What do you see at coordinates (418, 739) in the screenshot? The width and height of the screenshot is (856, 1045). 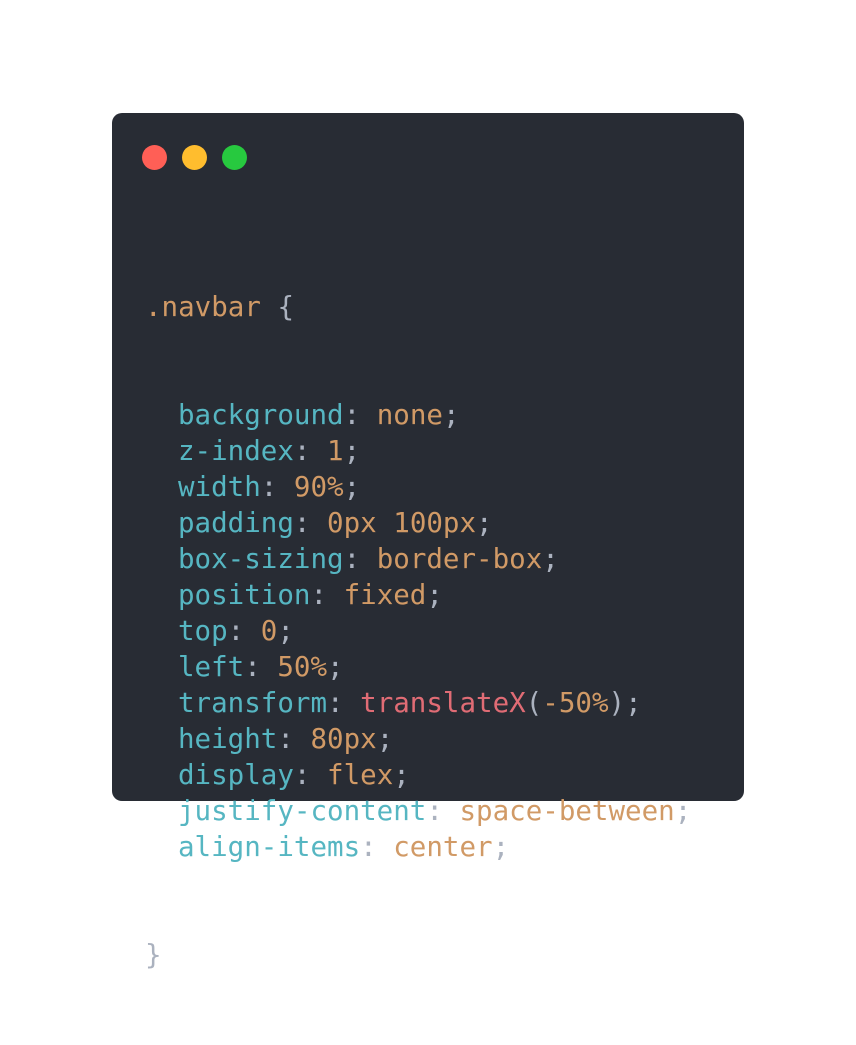 I see `code-line-declaration: height: 80px;` at bounding box center [418, 739].